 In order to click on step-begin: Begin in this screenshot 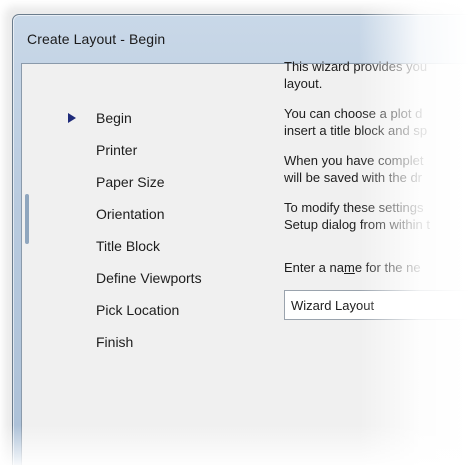, I will do `click(150, 124)`.